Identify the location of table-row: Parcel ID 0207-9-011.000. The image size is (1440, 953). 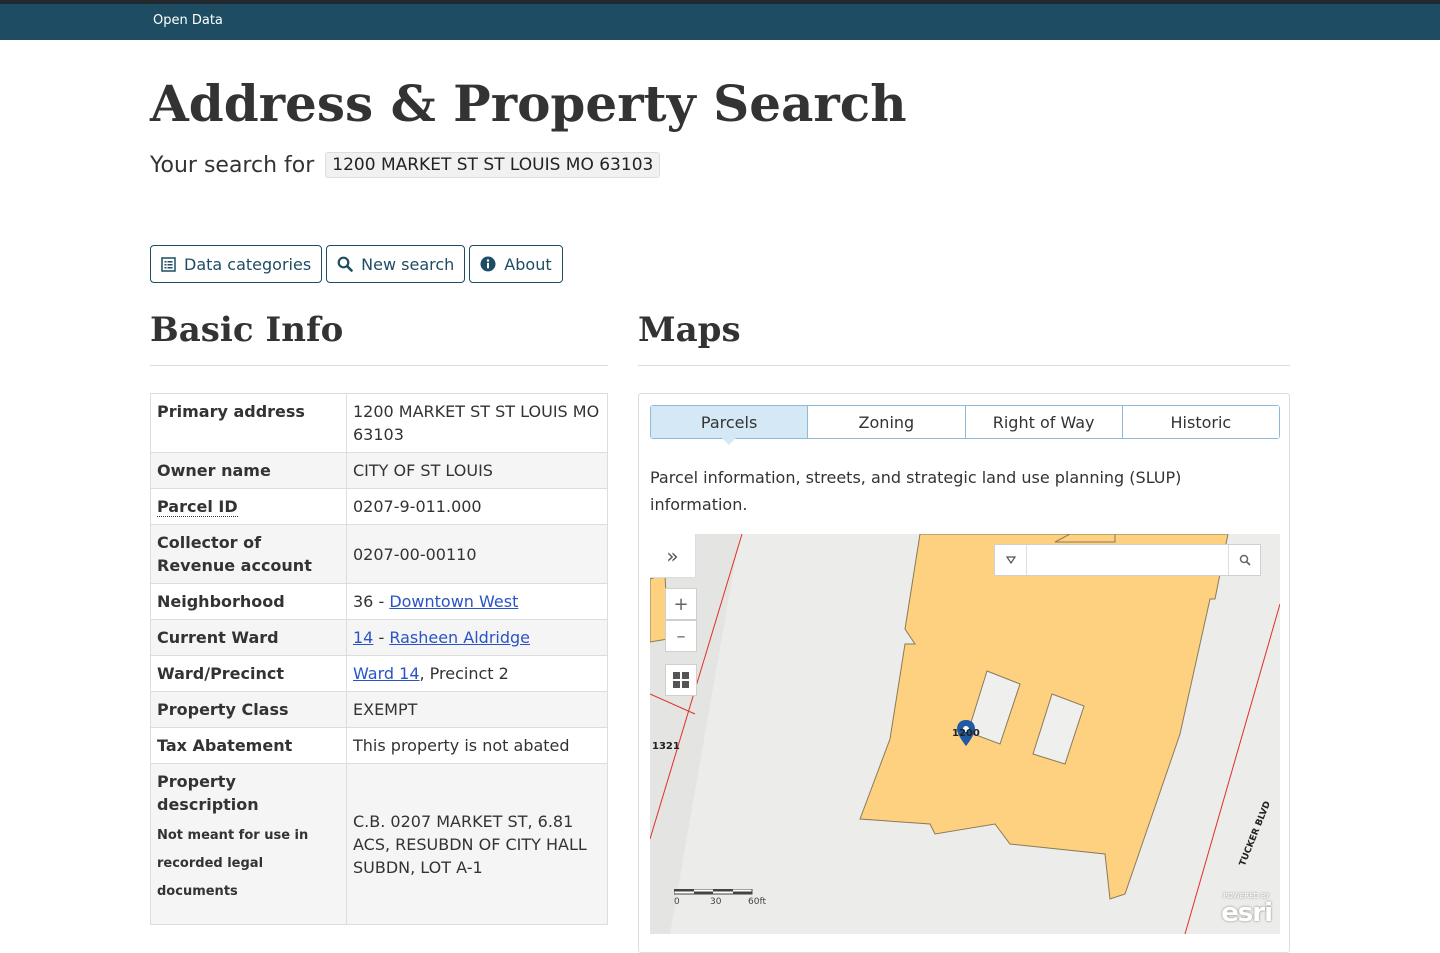
(379, 506).